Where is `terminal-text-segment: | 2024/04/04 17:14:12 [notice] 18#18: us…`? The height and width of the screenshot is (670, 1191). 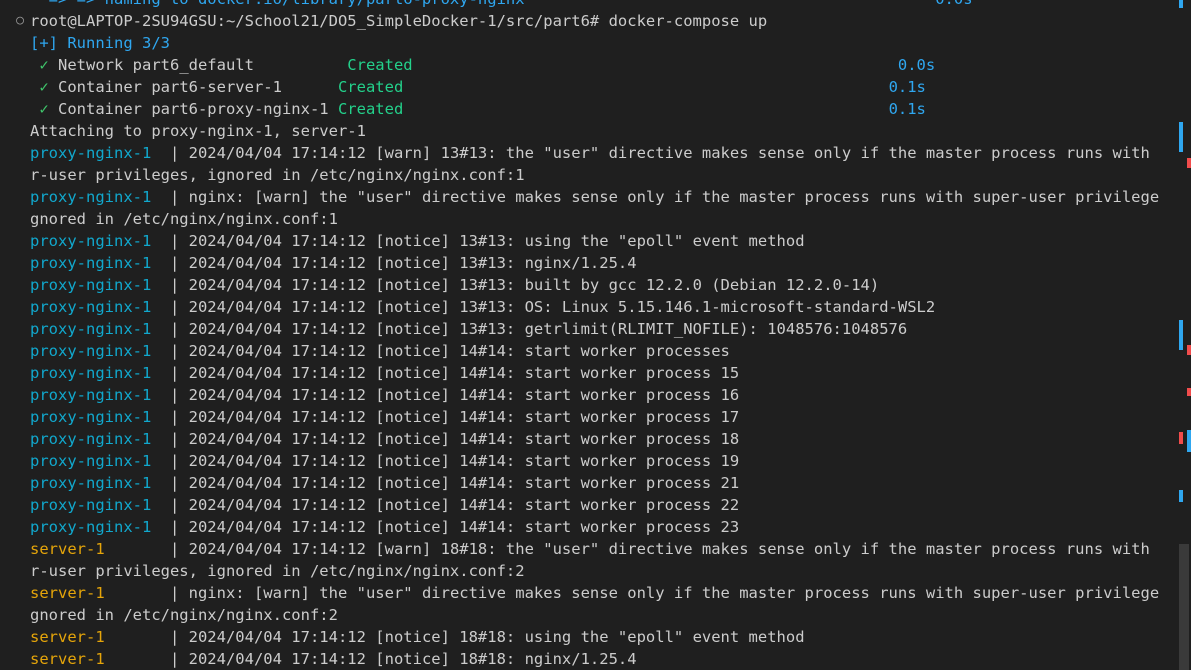
terminal-text-segment: | 2024/04/04 17:14:12 [notice] 18#18: us… is located at coordinates (487, 637).